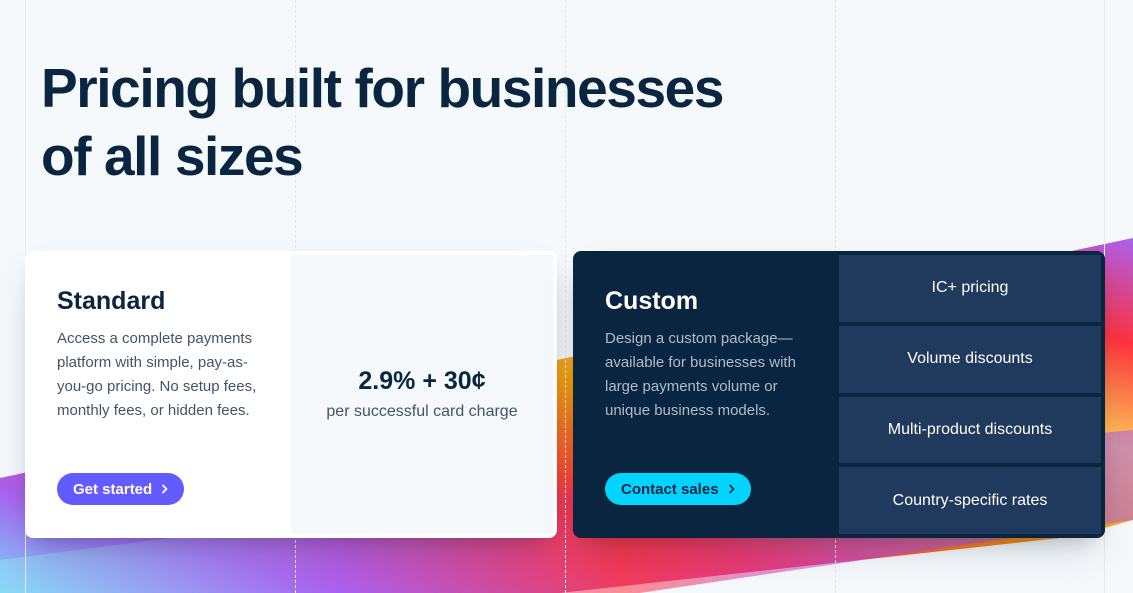 This screenshot has width=1133, height=593. I want to click on custom-card-title: Custom, so click(652, 301).